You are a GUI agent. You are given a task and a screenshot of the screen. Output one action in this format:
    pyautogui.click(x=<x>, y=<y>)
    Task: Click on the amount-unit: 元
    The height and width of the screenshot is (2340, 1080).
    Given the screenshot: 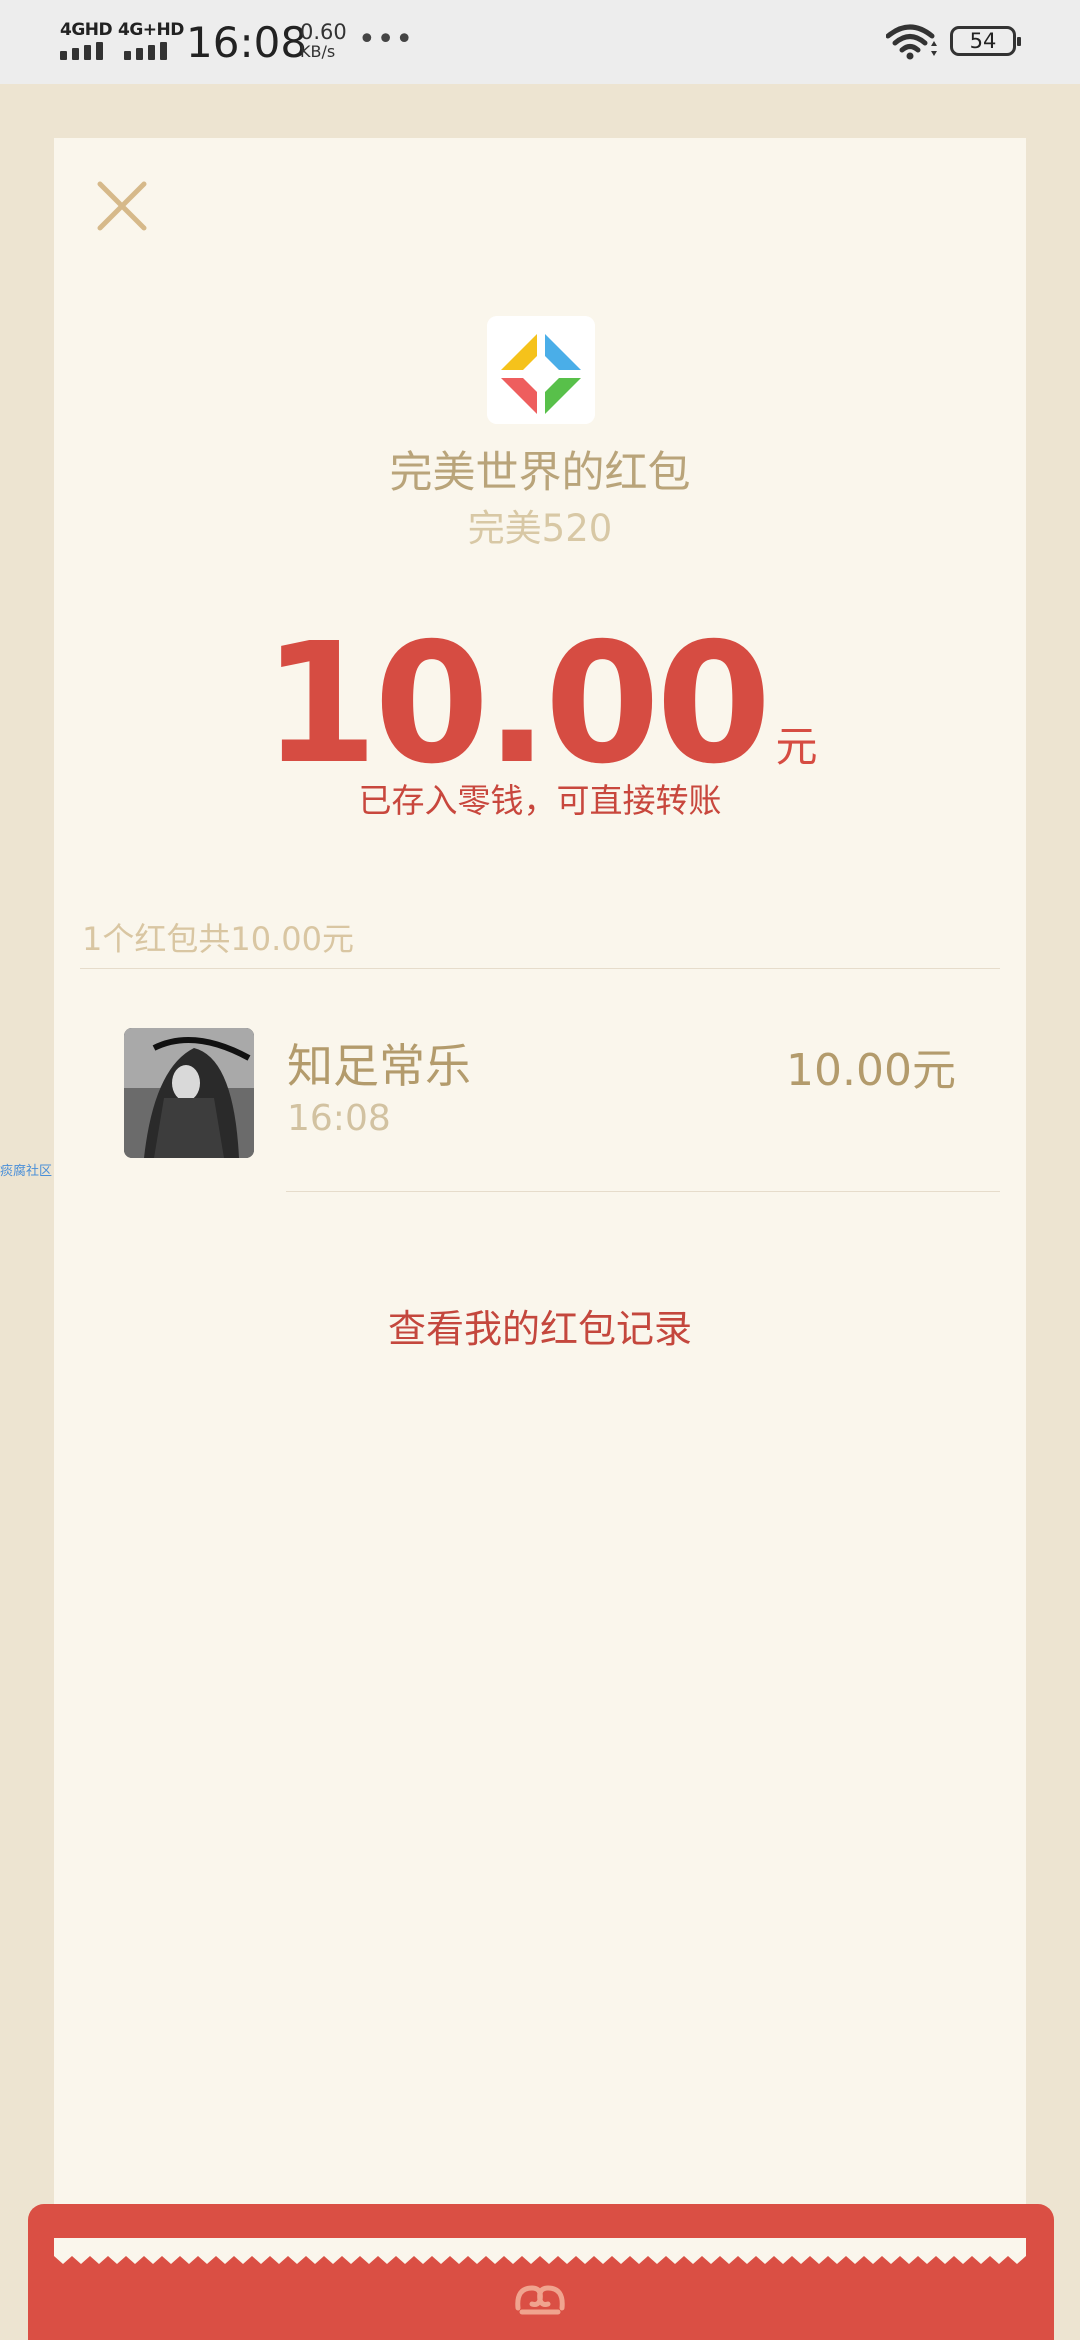 What is the action you would take?
    pyautogui.click(x=796, y=746)
    